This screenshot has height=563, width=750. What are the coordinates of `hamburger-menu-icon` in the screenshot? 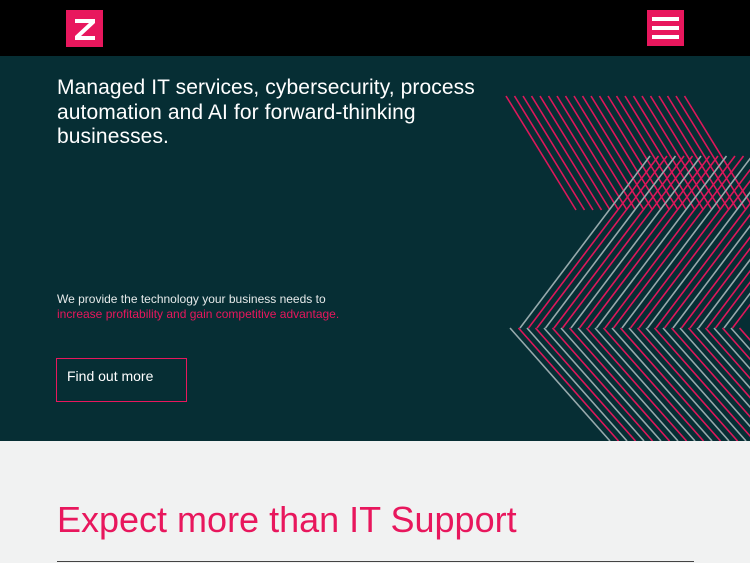 It's located at (665, 19).